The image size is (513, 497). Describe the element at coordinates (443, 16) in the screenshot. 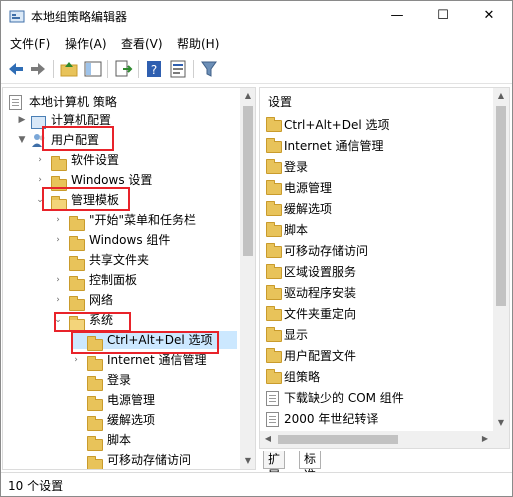

I see `maximize-button: ☐` at that location.